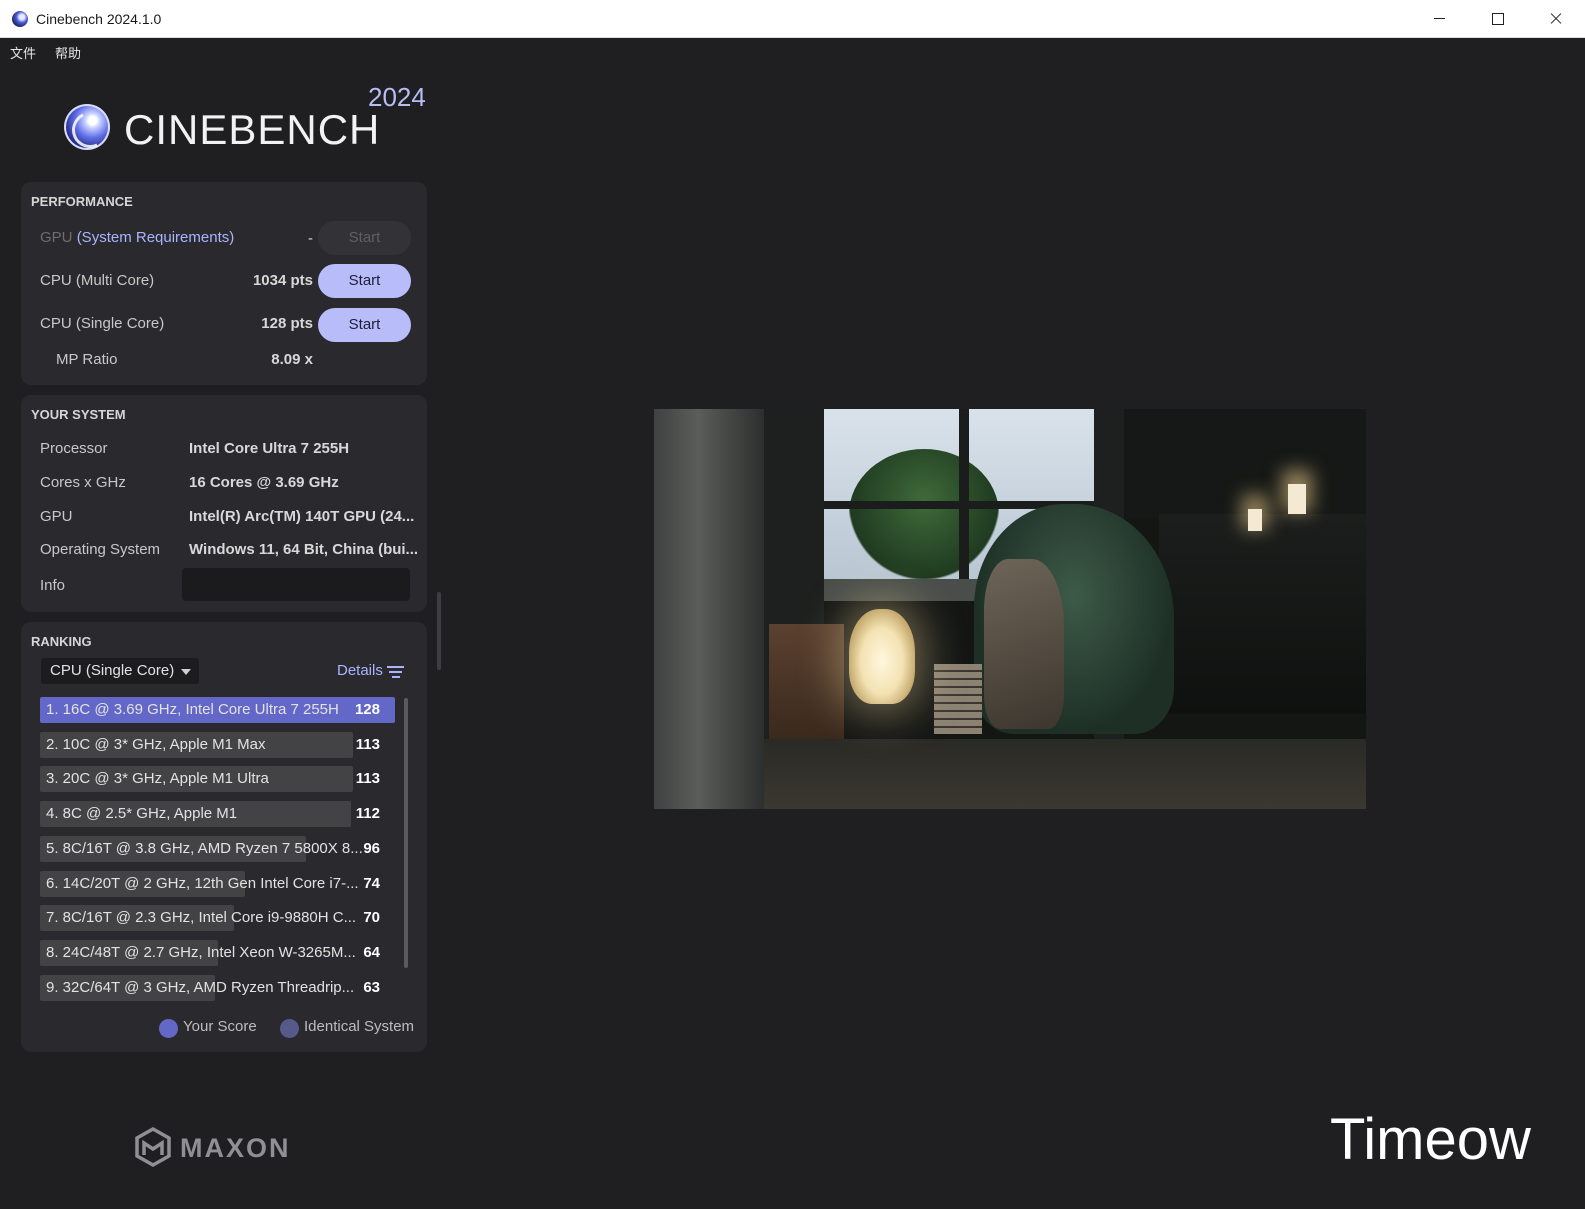 The height and width of the screenshot is (1209, 1585). Describe the element at coordinates (371, 987) in the screenshot. I see `ranking-row-score: 63` at that location.